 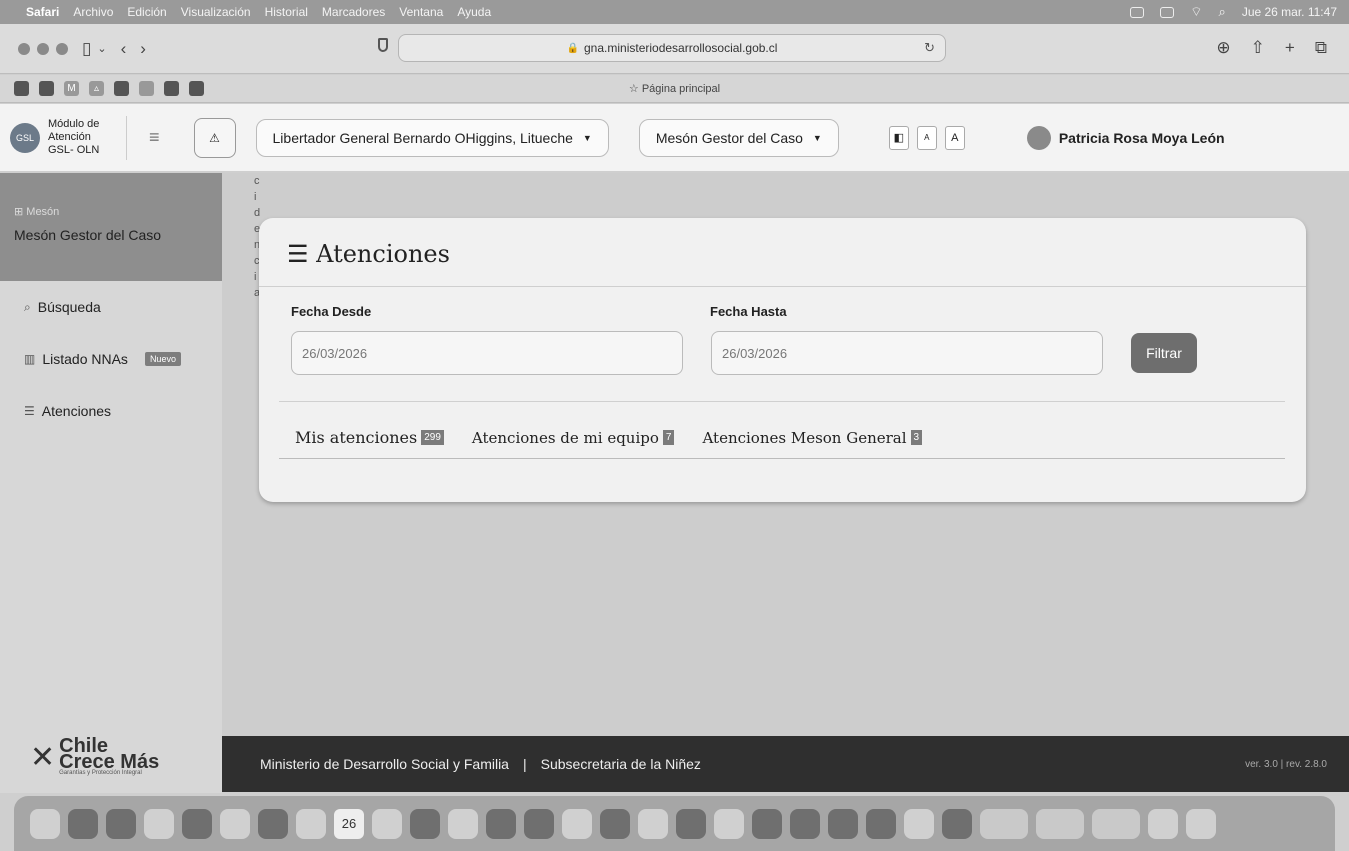 I want to click on chevron-down-icon: ⌄, so click(x=101, y=48).